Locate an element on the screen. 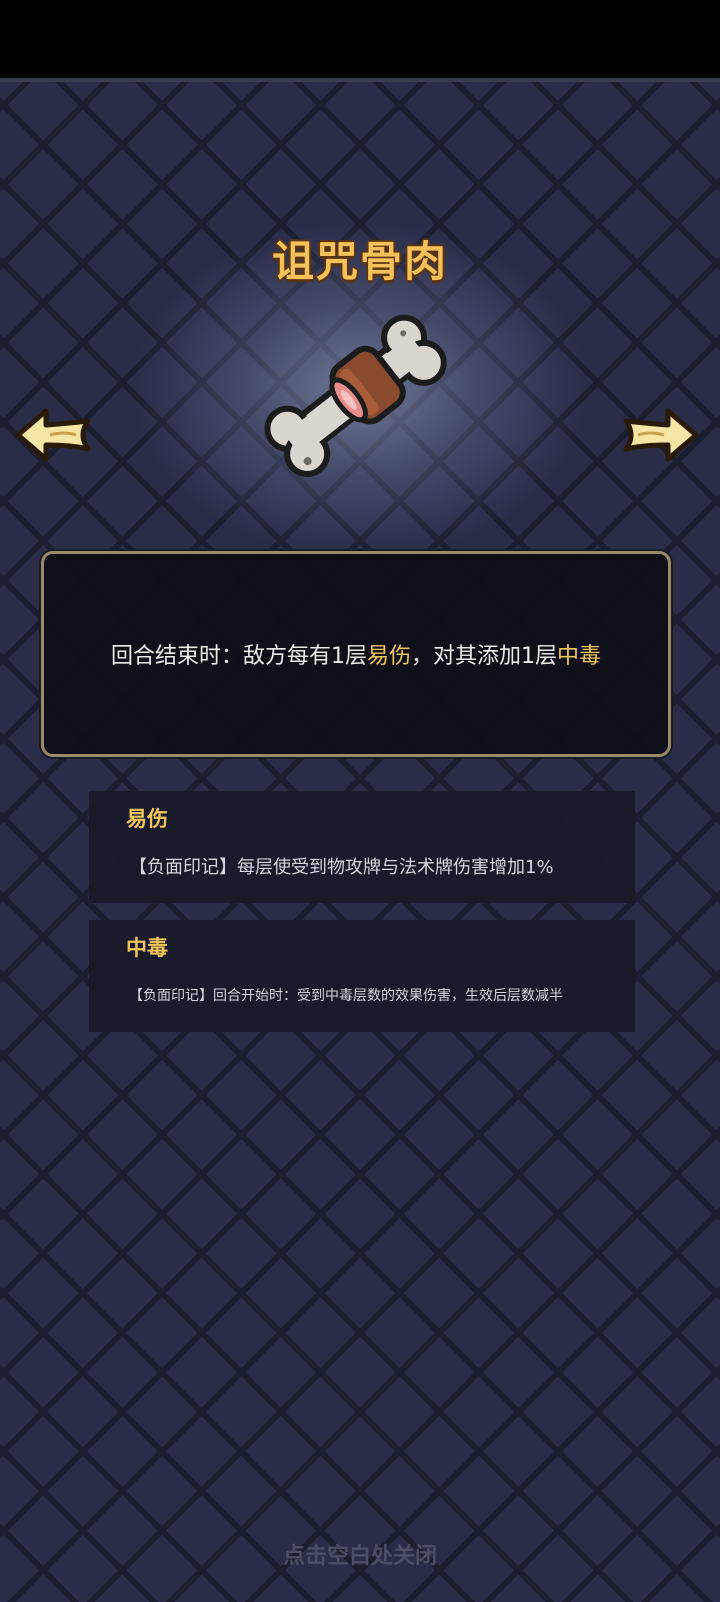 The height and width of the screenshot is (1602, 720). keyword-description: 【负面印记】回合开始时：受到中毒层数的效果伤害，生效后层数减半 is located at coordinates (346, 996).